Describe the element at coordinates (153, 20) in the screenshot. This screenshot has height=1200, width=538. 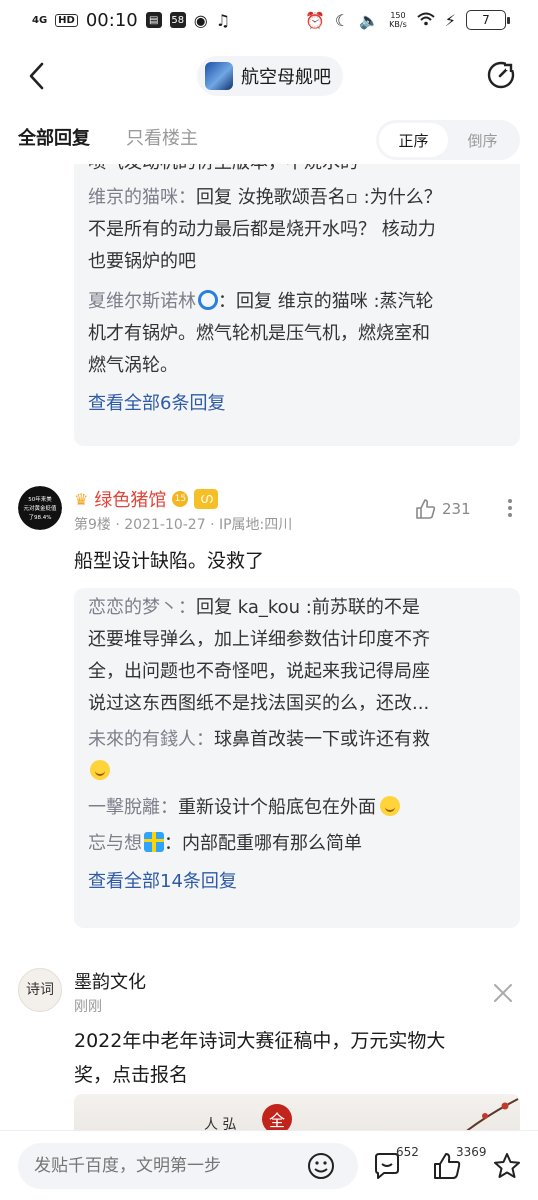
I see `notification-icon: ▤` at that location.